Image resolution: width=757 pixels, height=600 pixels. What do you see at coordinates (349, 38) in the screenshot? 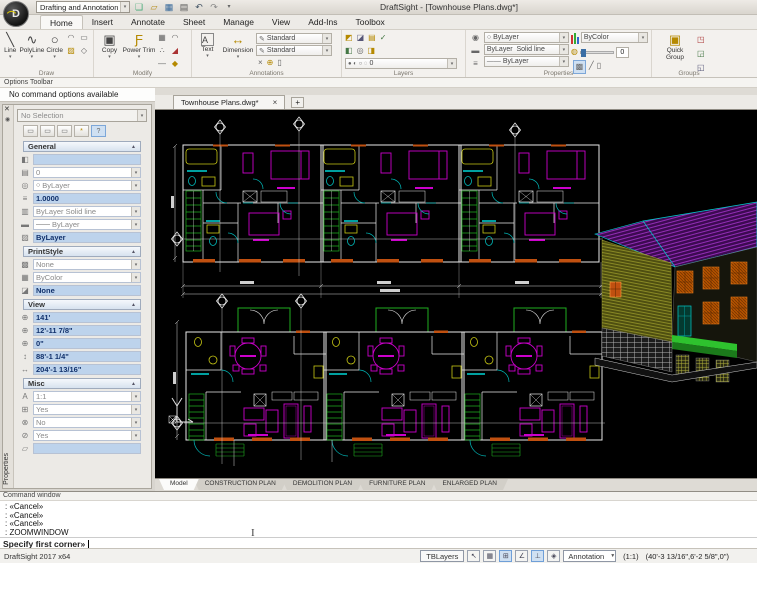
I see `layer-manager-icon: ◩` at bounding box center [349, 38].